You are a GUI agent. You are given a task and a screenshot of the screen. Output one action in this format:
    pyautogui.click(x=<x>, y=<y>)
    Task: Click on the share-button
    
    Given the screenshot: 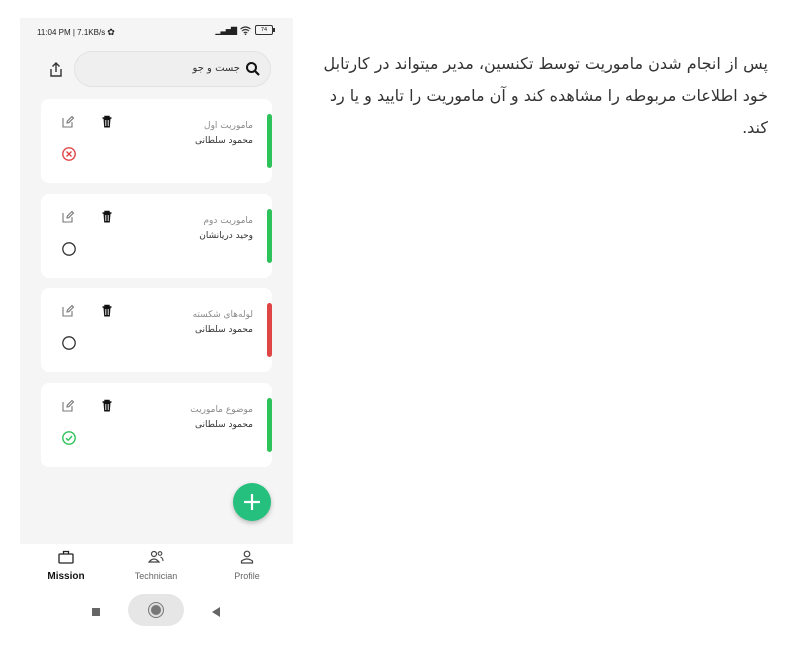 What is the action you would take?
    pyautogui.click(x=56, y=70)
    